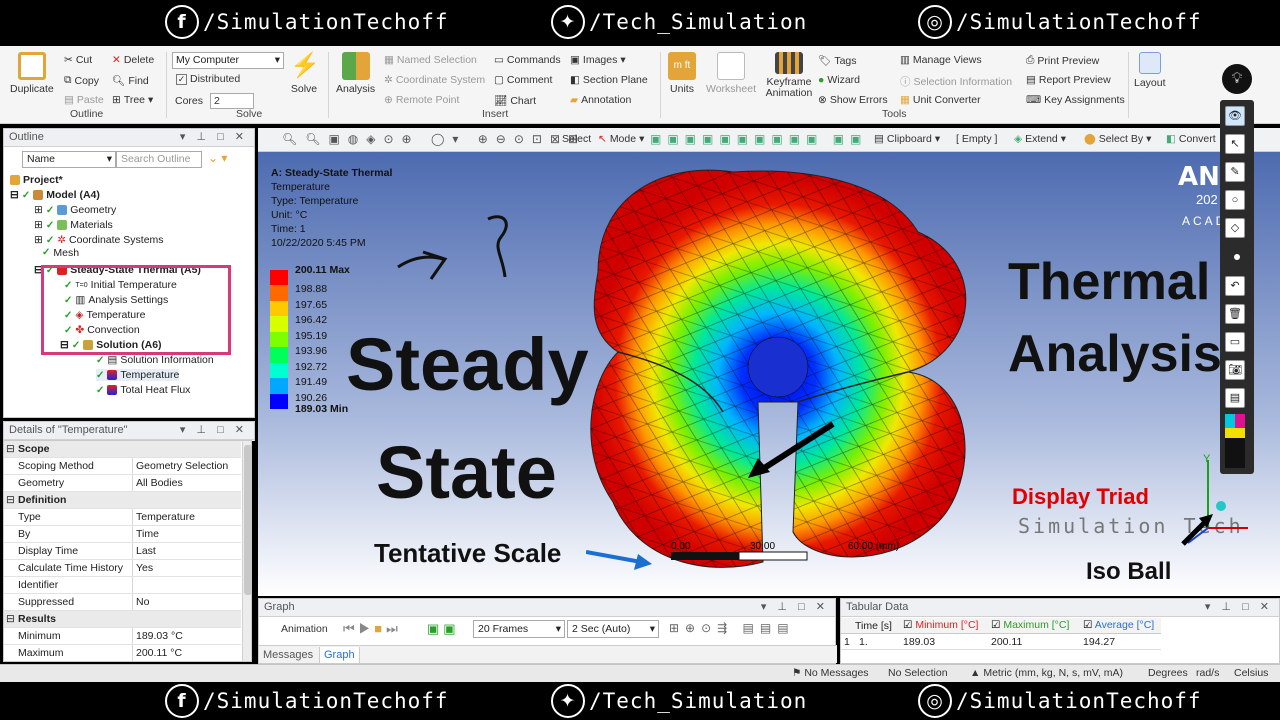 Image resolution: width=1280 pixels, height=720 pixels. Describe the element at coordinates (1191, 139) in the screenshot. I see `convert-button: ◧ Convert` at that location.